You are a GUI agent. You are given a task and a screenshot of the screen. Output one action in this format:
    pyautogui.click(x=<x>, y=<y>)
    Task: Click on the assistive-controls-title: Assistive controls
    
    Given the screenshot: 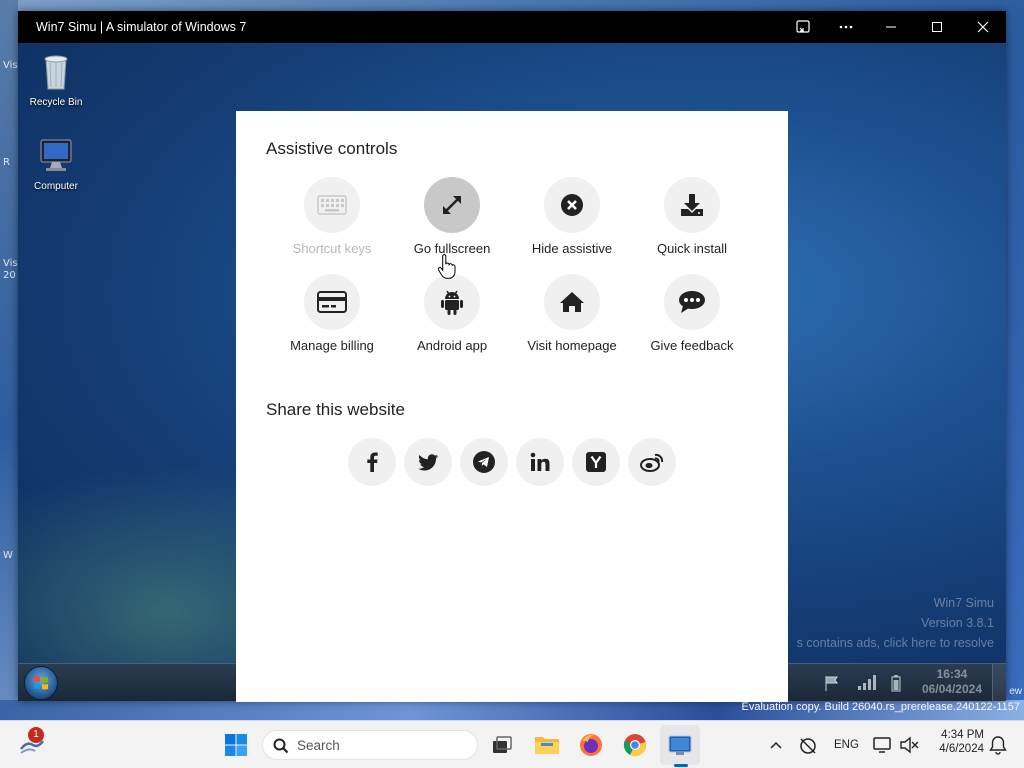 What is the action you would take?
    pyautogui.click(x=332, y=148)
    